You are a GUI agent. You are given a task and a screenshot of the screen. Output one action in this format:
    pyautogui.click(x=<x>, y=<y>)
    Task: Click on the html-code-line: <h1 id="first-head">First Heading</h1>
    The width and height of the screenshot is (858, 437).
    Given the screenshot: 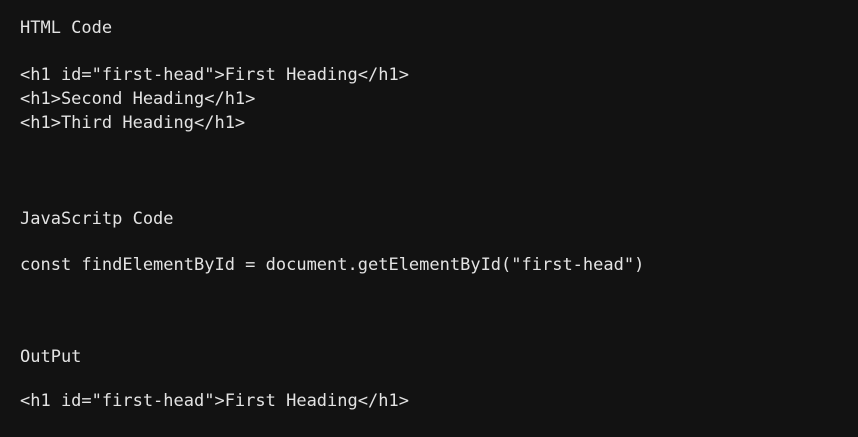 What is the action you would take?
    pyautogui.click(x=214, y=75)
    